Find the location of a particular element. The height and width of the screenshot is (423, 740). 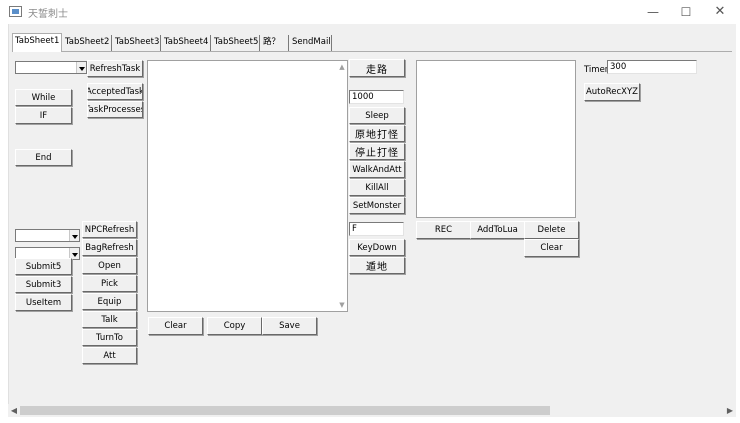

npc-refresh-button: NPCRefresh is located at coordinates (109, 229).